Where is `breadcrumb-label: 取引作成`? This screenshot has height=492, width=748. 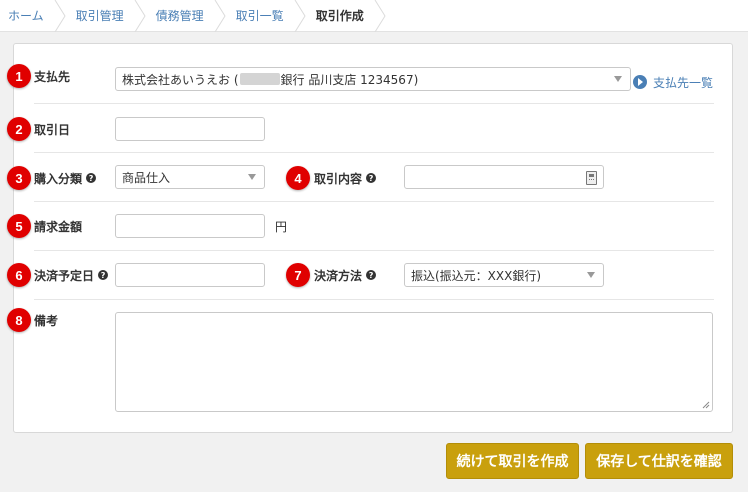 breadcrumb-label: 取引作成 is located at coordinates (339, 16).